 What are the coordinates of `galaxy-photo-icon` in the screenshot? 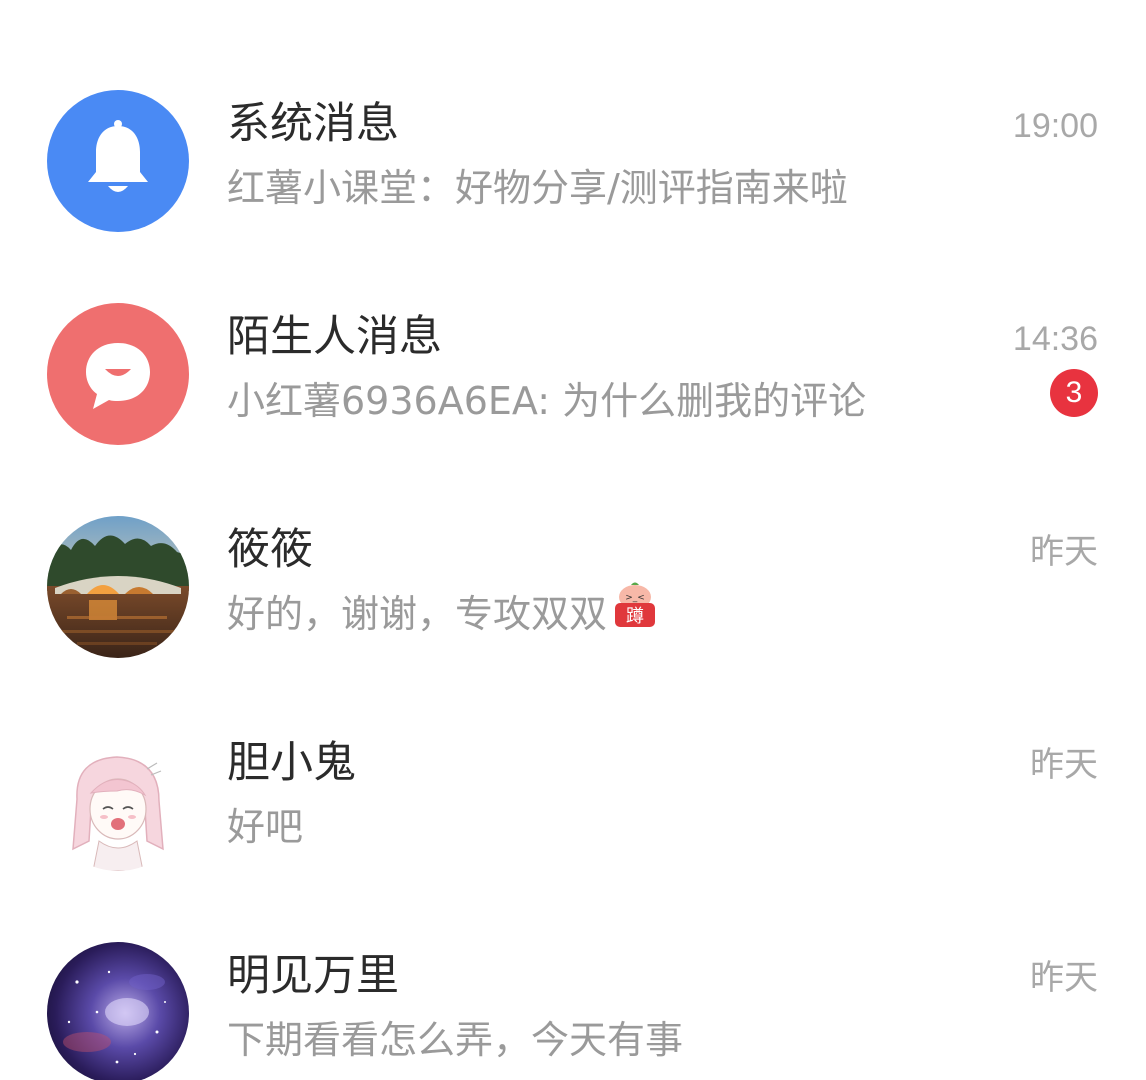 It's located at (118, 1011).